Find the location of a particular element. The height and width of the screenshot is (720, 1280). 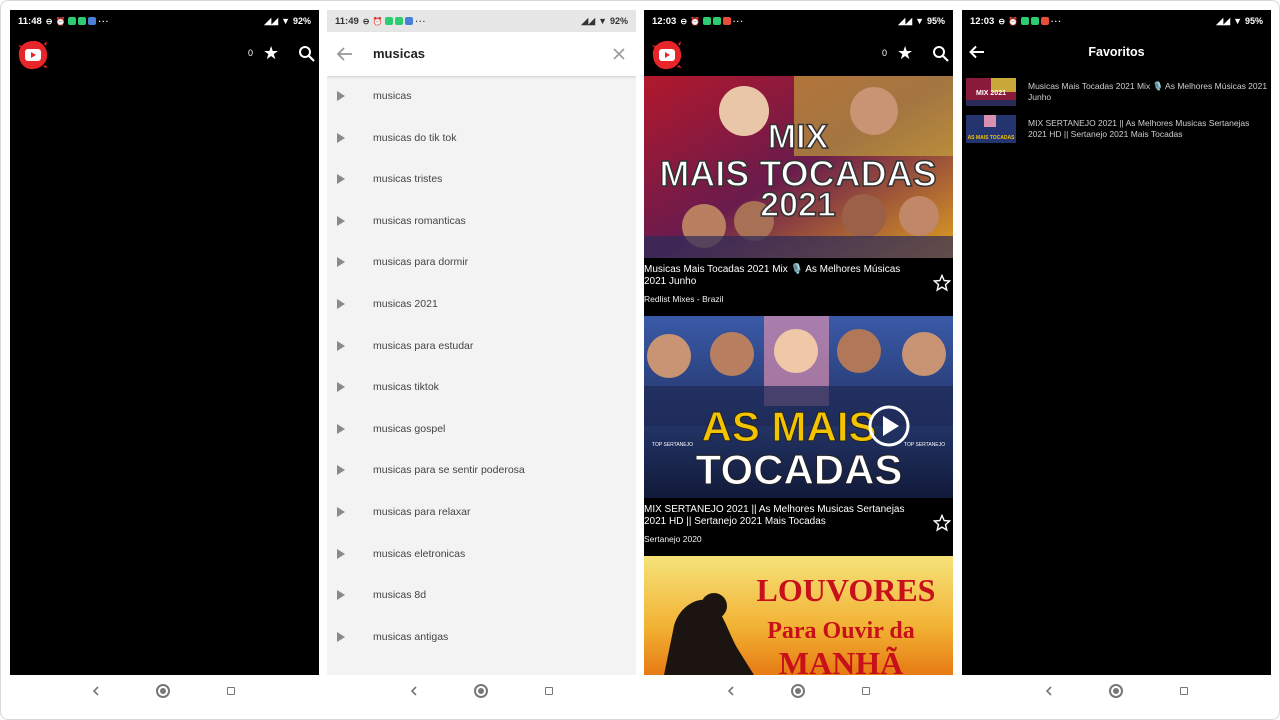

favorite-thumbnail: AS MAIS TOCADAS is located at coordinates (991, 129).